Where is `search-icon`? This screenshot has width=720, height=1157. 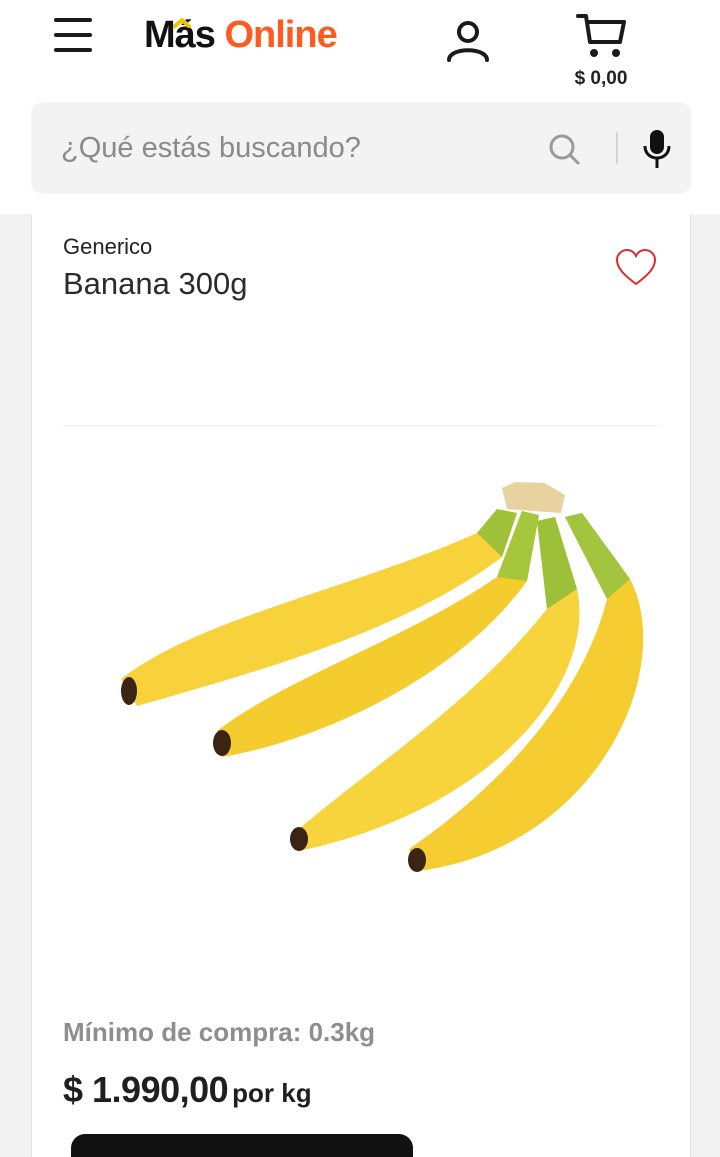 search-icon is located at coordinates (564, 149).